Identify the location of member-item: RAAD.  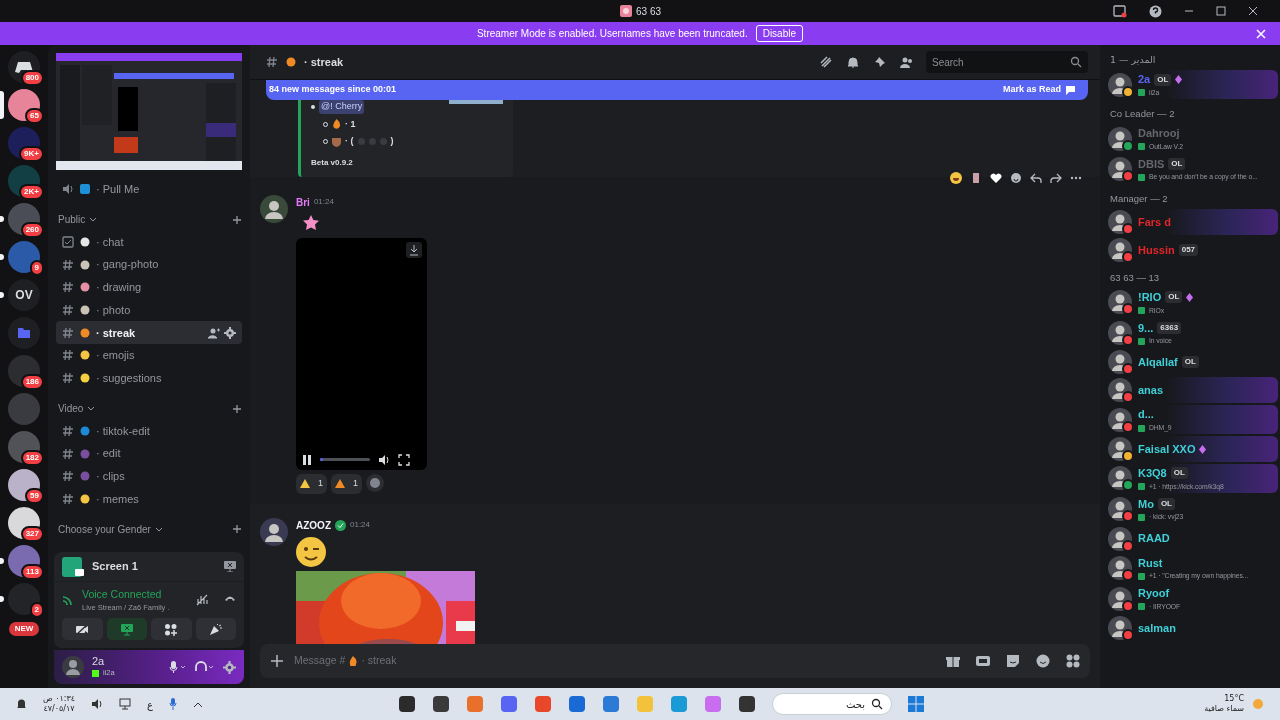
(1191, 538).